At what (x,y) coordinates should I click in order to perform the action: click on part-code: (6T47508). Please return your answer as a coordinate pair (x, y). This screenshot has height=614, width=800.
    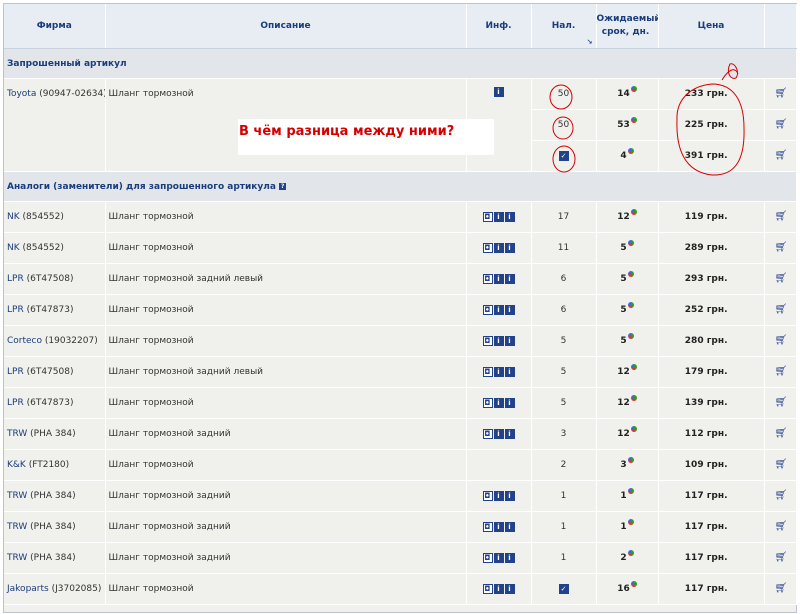
    Looking at the image, I should click on (50, 372).